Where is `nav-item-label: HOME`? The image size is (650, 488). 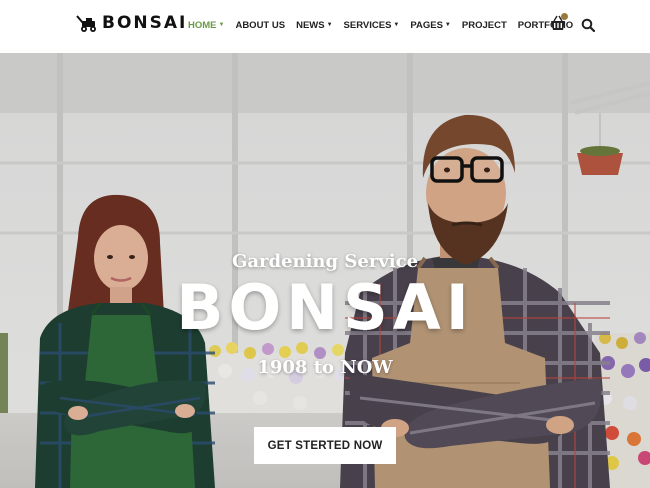
nav-item-label: HOME is located at coordinates (202, 25).